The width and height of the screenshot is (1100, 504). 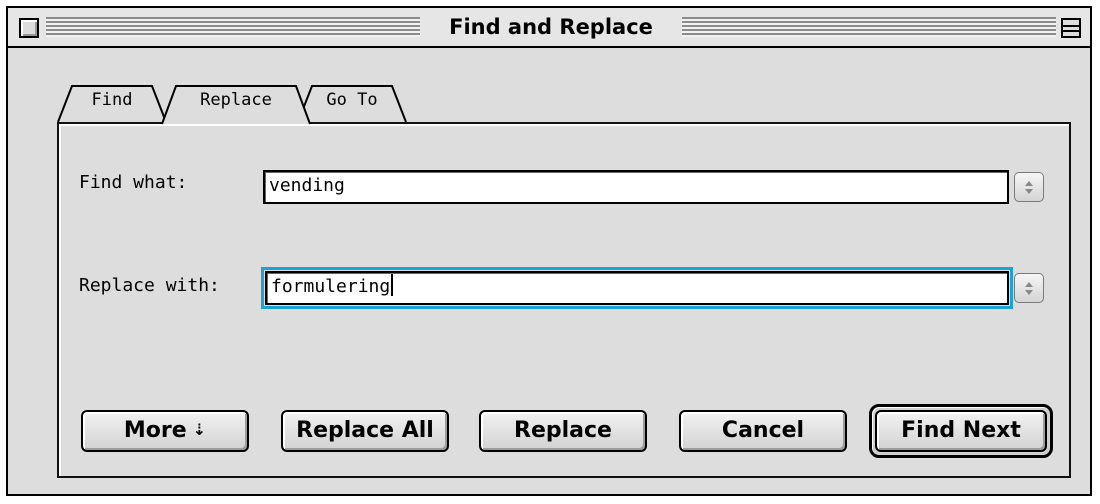 What do you see at coordinates (307, 185) in the screenshot?
I see `find-what-value: vending` at bounding box center [307, 185].